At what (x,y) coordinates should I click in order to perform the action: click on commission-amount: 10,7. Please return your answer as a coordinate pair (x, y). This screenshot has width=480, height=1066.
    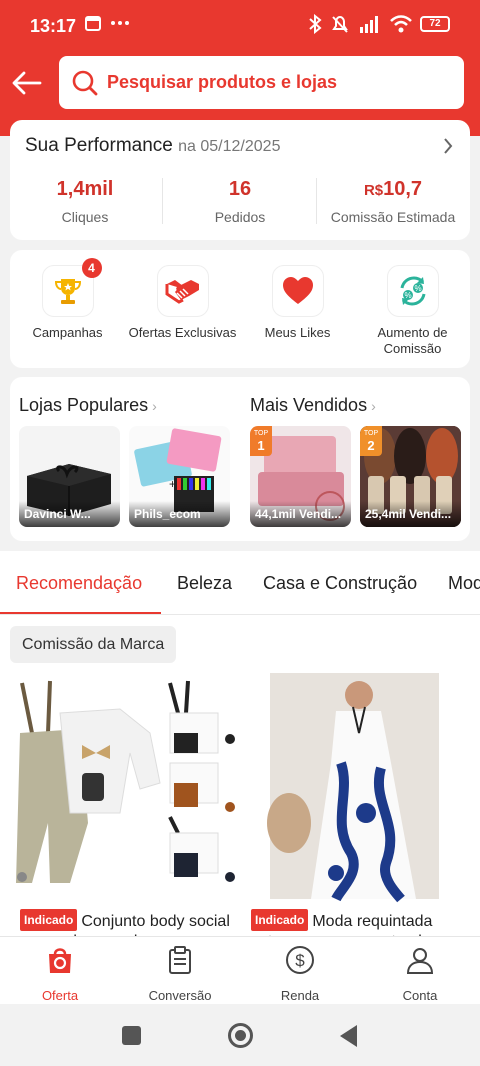
    Looking at the image, I should click on (403, 189).